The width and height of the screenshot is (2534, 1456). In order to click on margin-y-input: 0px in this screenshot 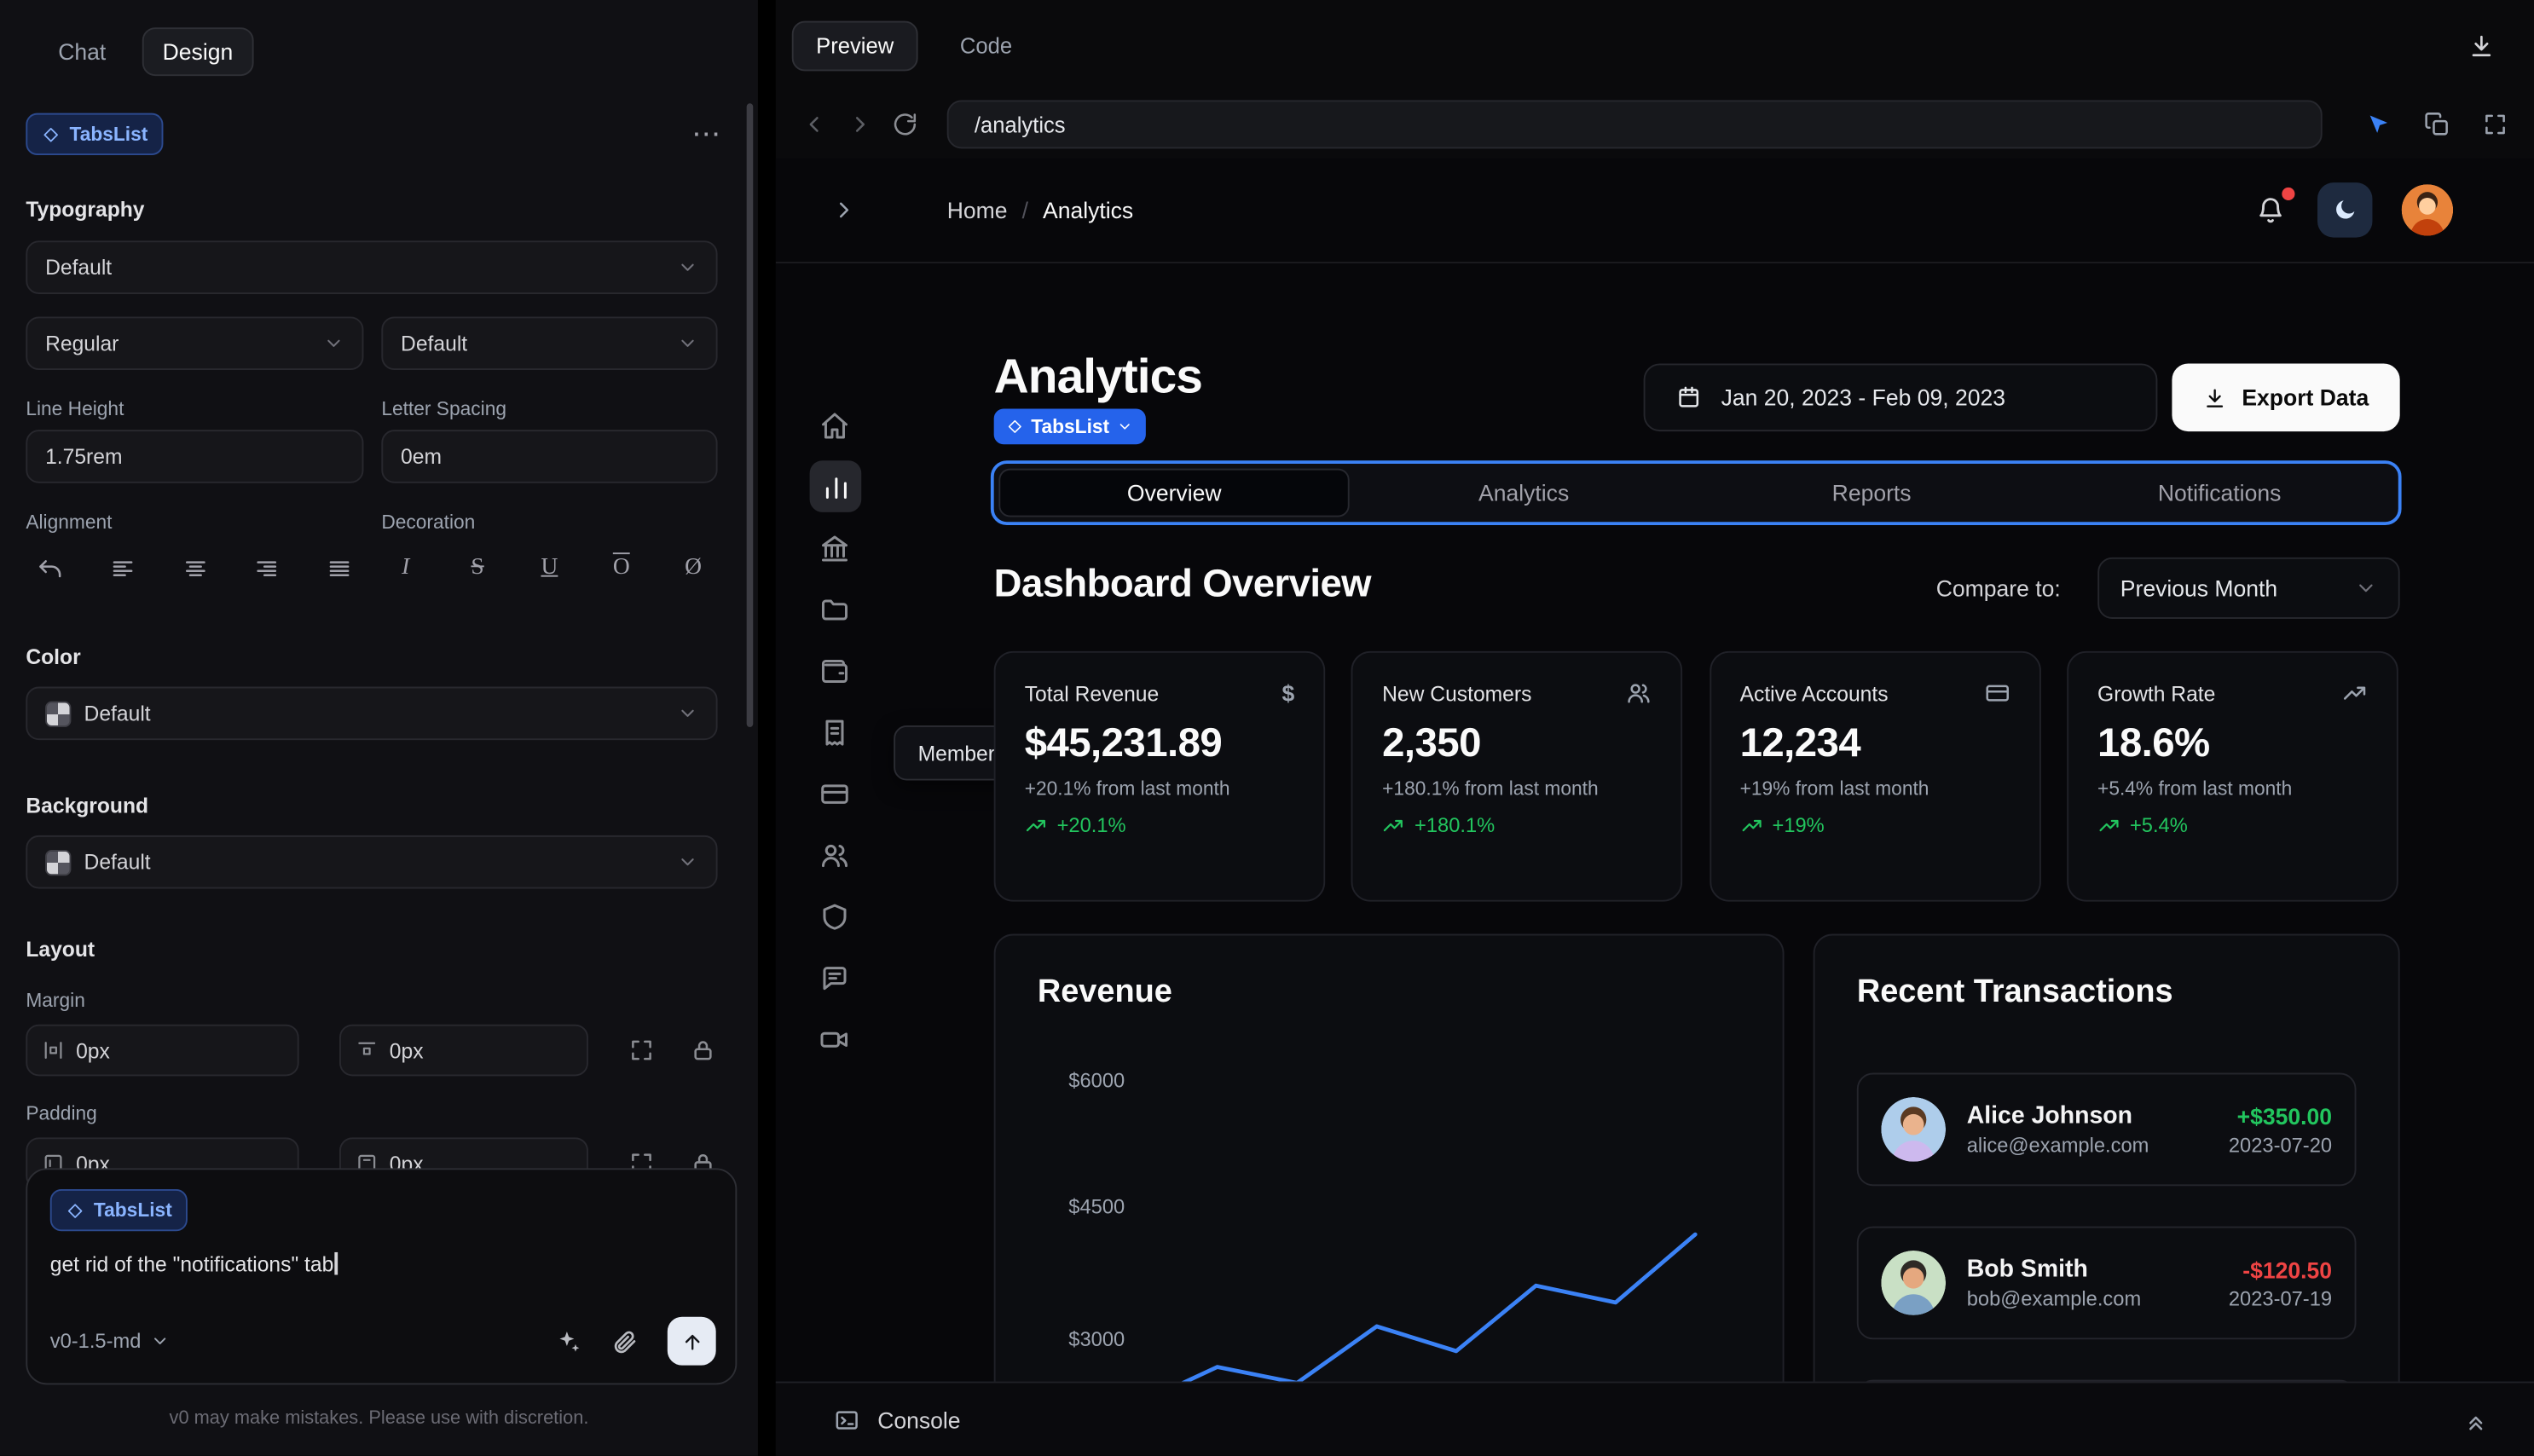, I will do `click(463, 1050)`.